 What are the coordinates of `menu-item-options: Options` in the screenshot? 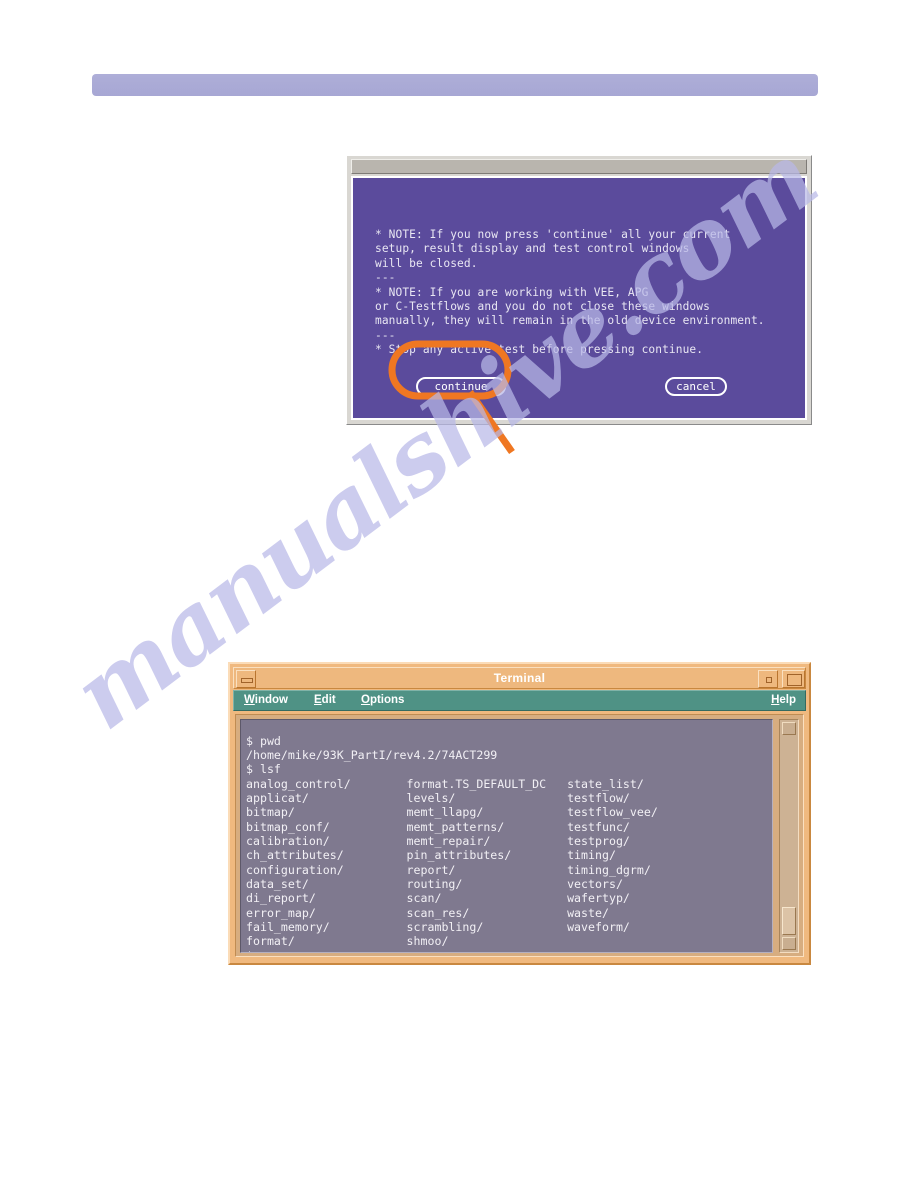 It's located at (382, 700).